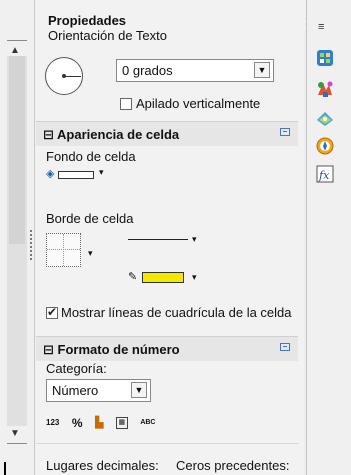 The height and width of the screenshot is (475, 351). Describe the element at coordinates (176, 312) in the screenshot. I see `show-grid-label: Mostrar líneas de cuadrícula de la celda` at that location.